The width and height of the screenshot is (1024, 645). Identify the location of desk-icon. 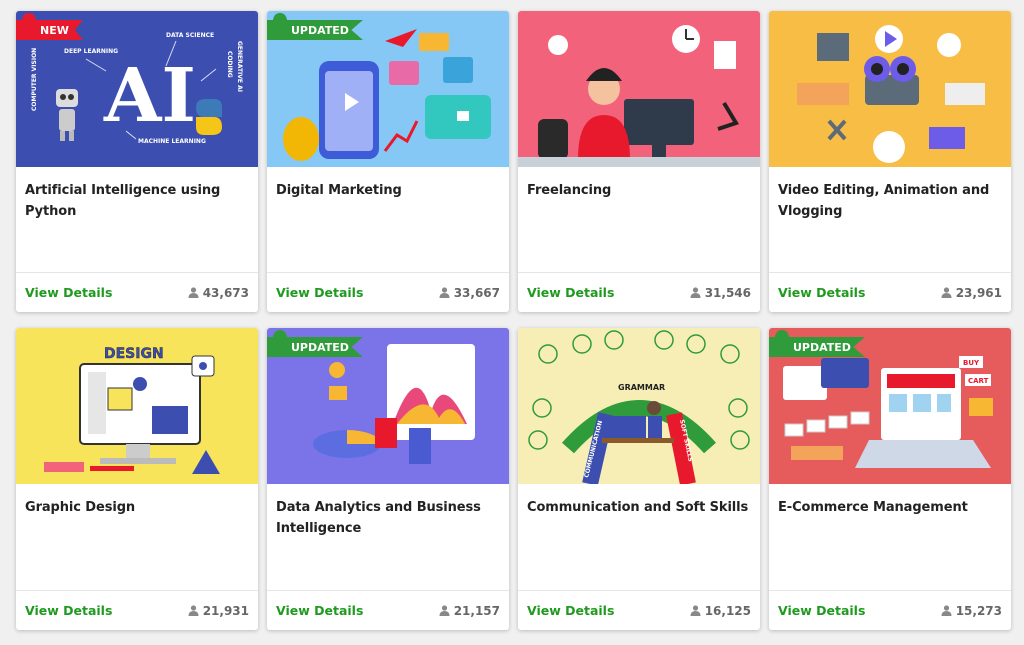
(638, 440).